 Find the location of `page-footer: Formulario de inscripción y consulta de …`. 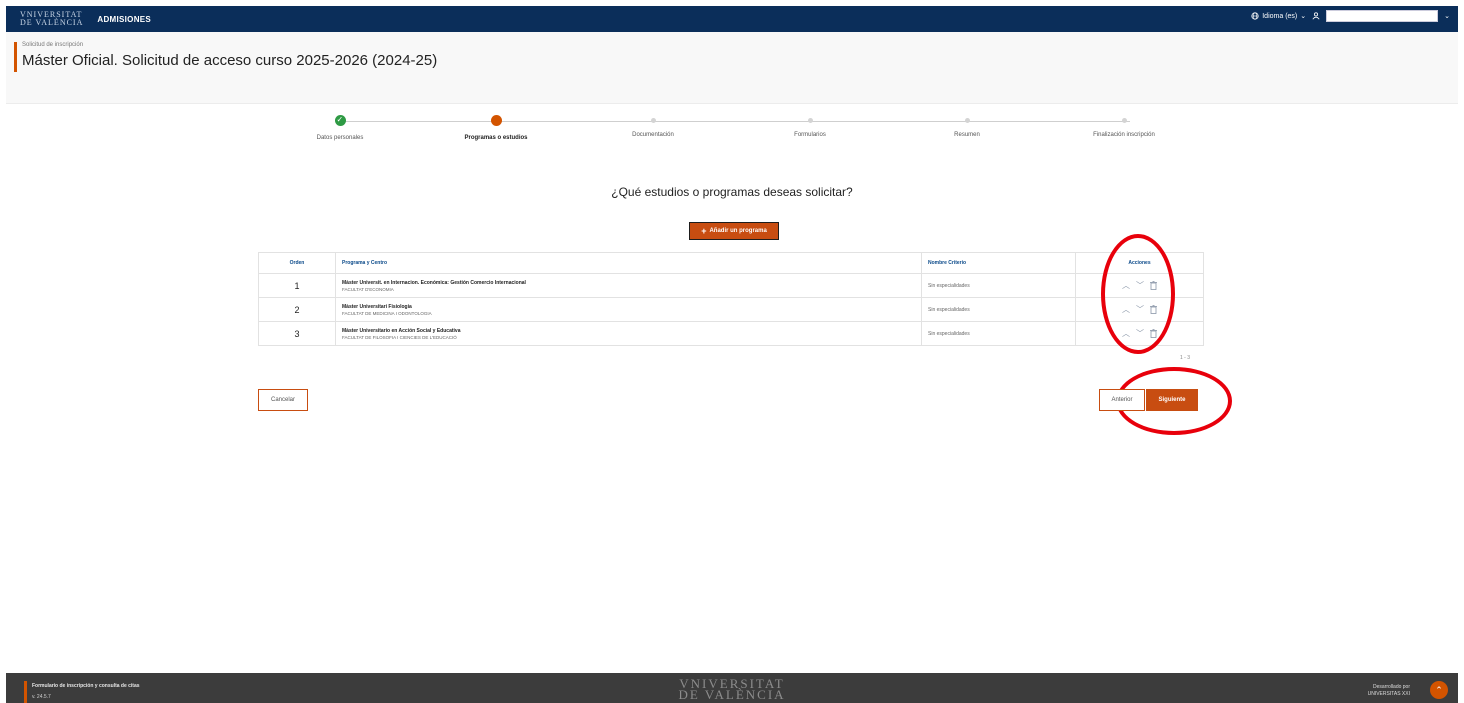

page-footer: Formulario de inscripción y consulta de … is located at coordinates (732, 688).